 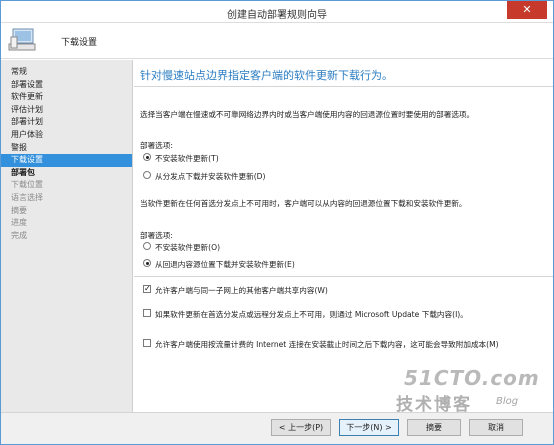 I want to click on sidebar-step: 评估计划, so click(x=66, y=110).